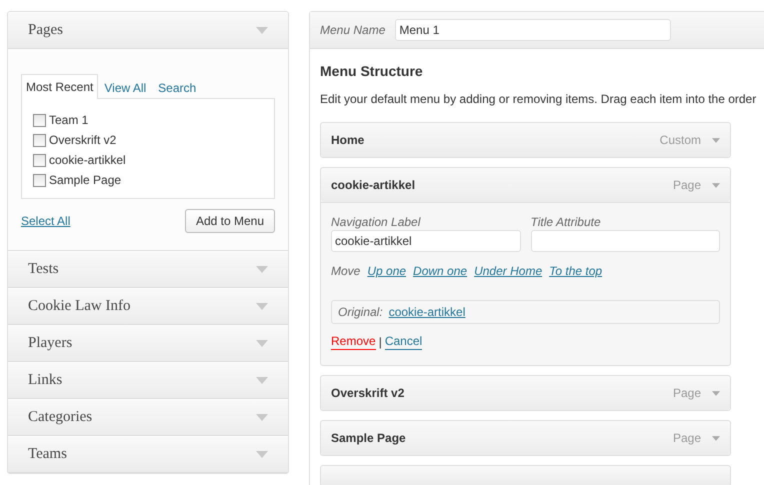 The width and height of the screenshot is (764, 485). I want to click on navigation-label-field: cookie-artikkel, so click(425, 241).